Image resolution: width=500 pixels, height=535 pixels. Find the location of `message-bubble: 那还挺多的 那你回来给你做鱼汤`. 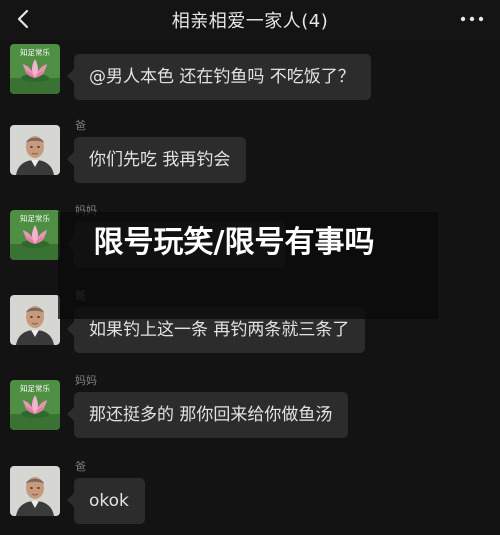

message-bubble: 那还挺多的 那你回来给你做鱼汤 is located at coordinates (207, 415).